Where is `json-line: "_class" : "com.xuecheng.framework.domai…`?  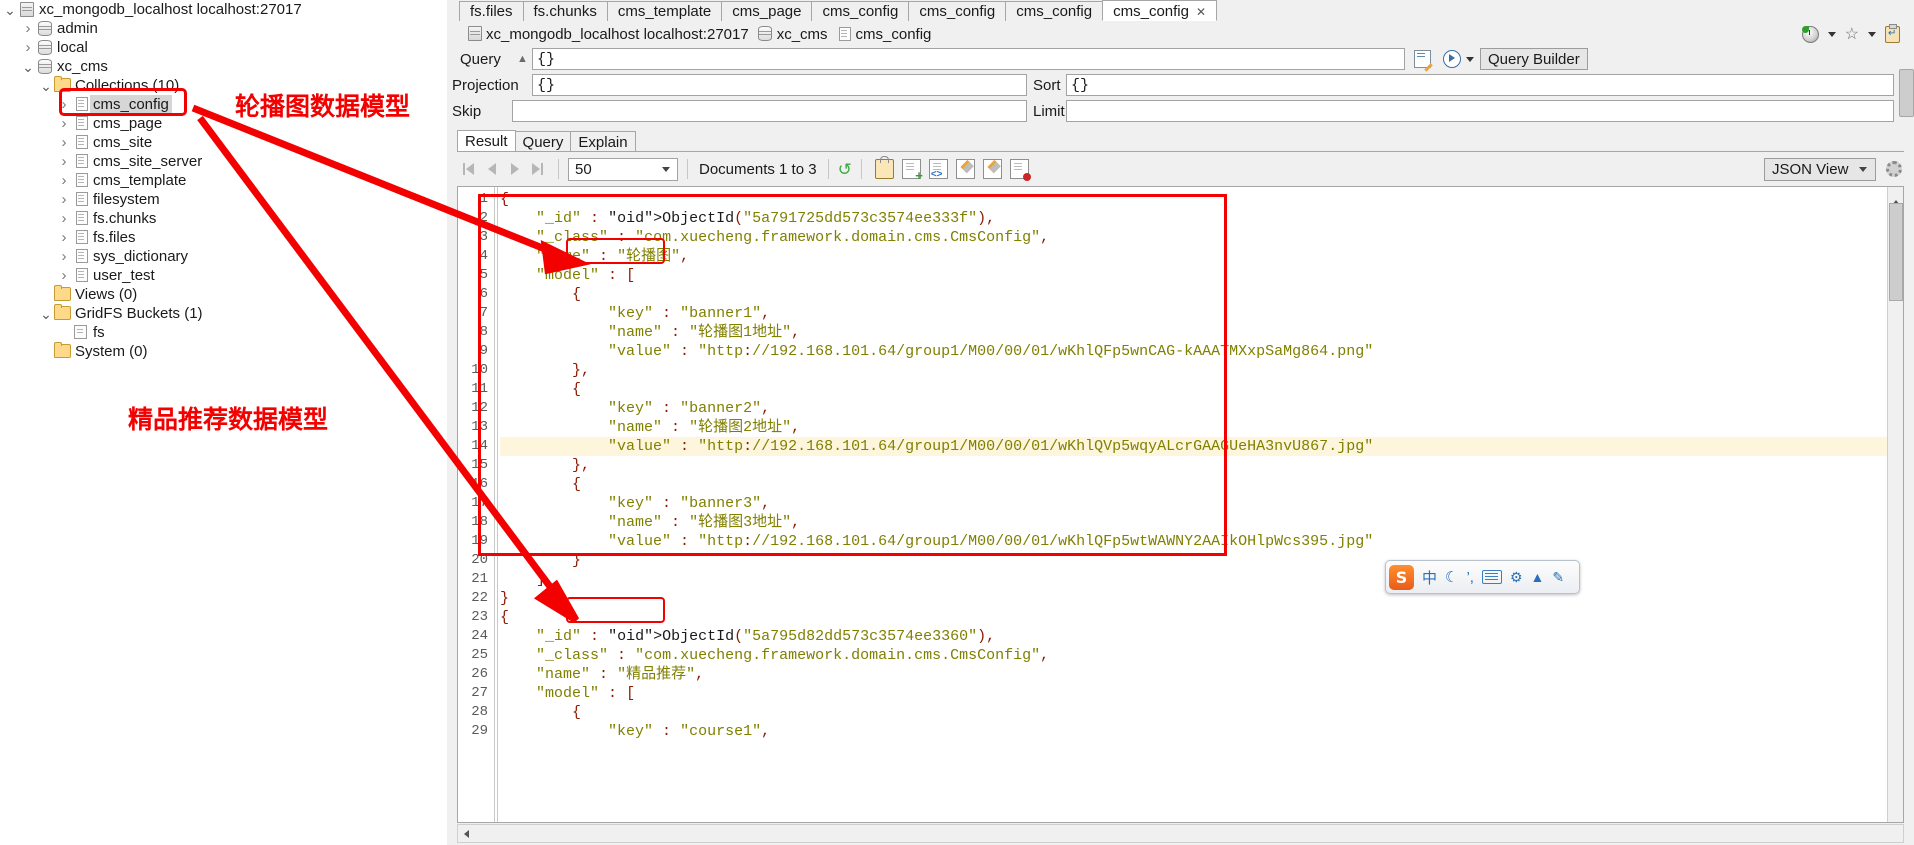
json-line: "_class" : "com.xuecheng.framework.domai… is located at coordinates (1193, 655).